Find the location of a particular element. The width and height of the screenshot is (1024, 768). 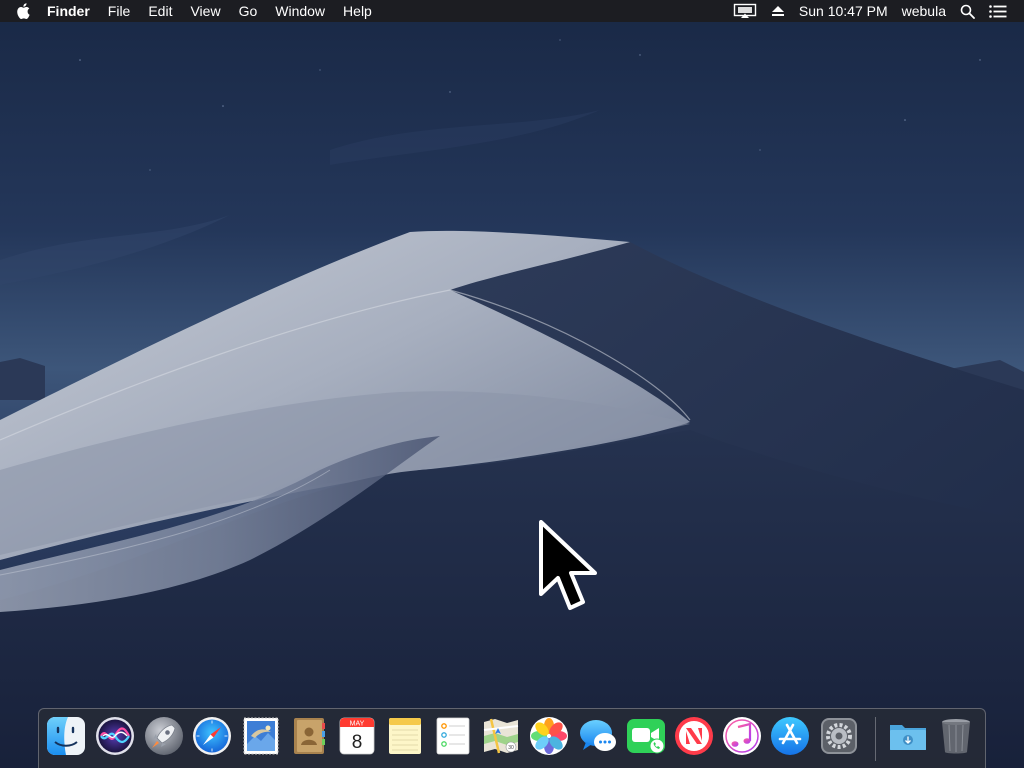

dock-safari is located at coordinates (212, 736).